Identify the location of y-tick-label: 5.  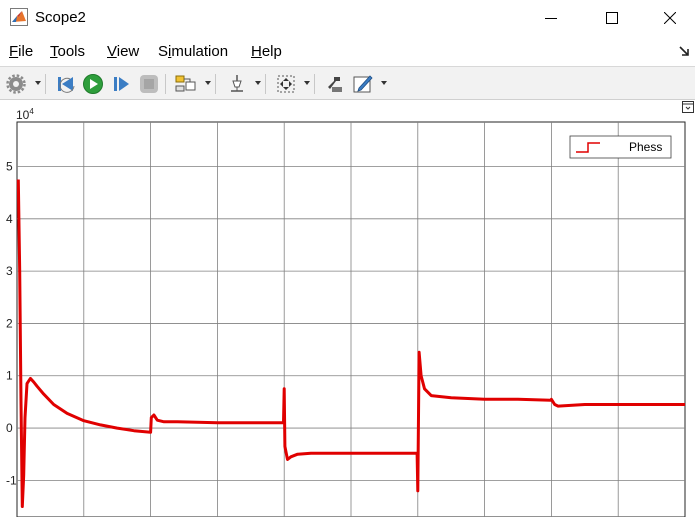
(9, 166).